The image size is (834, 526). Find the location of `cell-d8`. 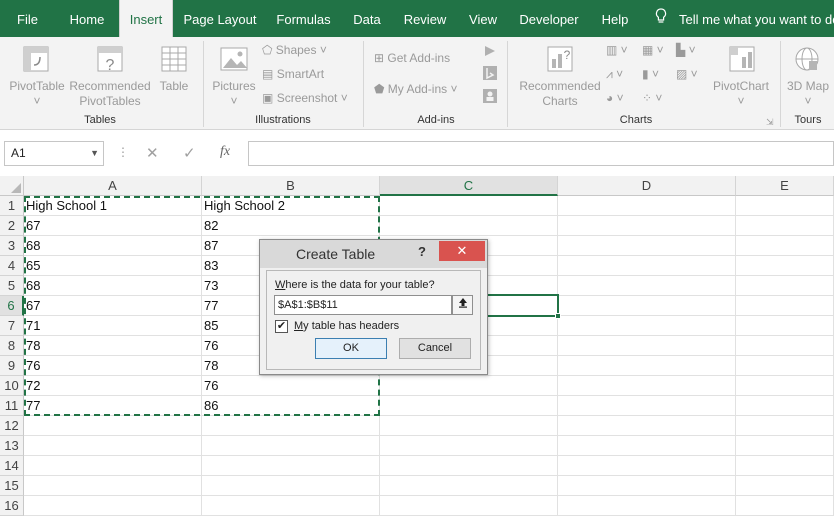

cell-d8 is located at coordinates (647, 346).